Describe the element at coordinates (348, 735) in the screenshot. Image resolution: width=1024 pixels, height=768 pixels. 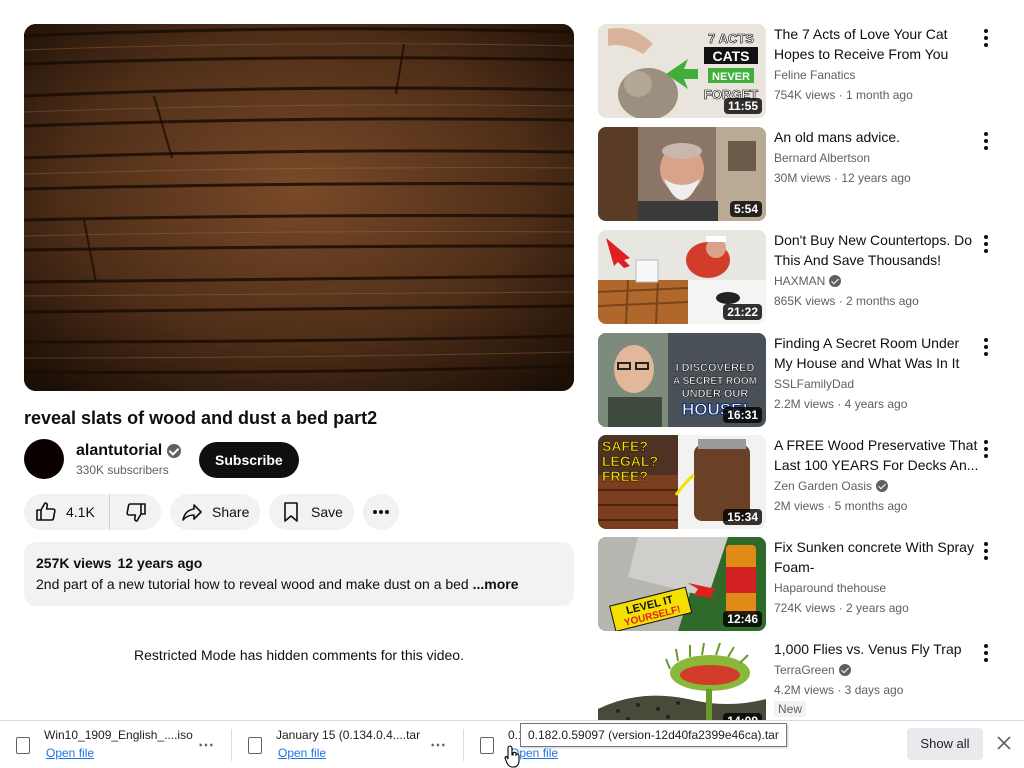
I see `download-filename: January 15 (0.134.0.4....tar` at that location.